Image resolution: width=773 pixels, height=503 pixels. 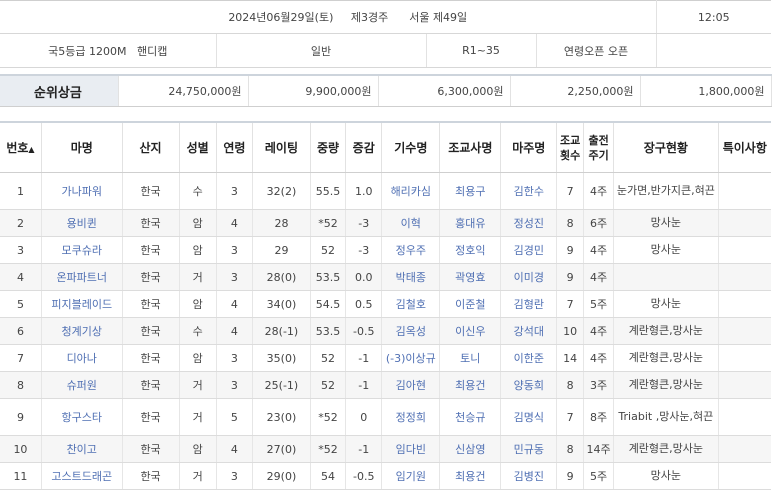 What do you see at coordinates (470, 147) in the screenshot?
I see `header-trainer: 조교사명` at bounding box center [470, 147].